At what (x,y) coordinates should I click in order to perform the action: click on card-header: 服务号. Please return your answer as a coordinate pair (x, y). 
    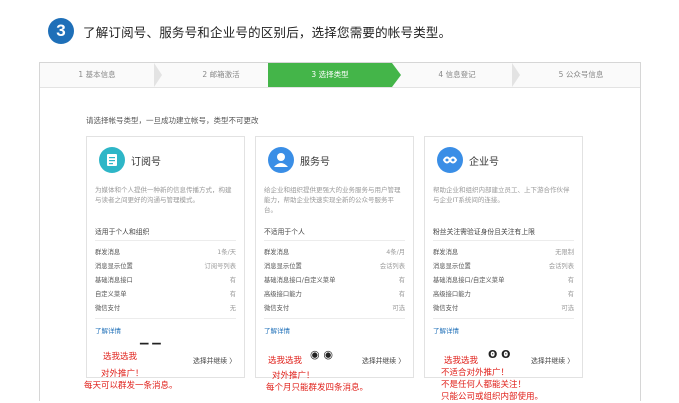
    Looking at the image, I should click on (334, 158).